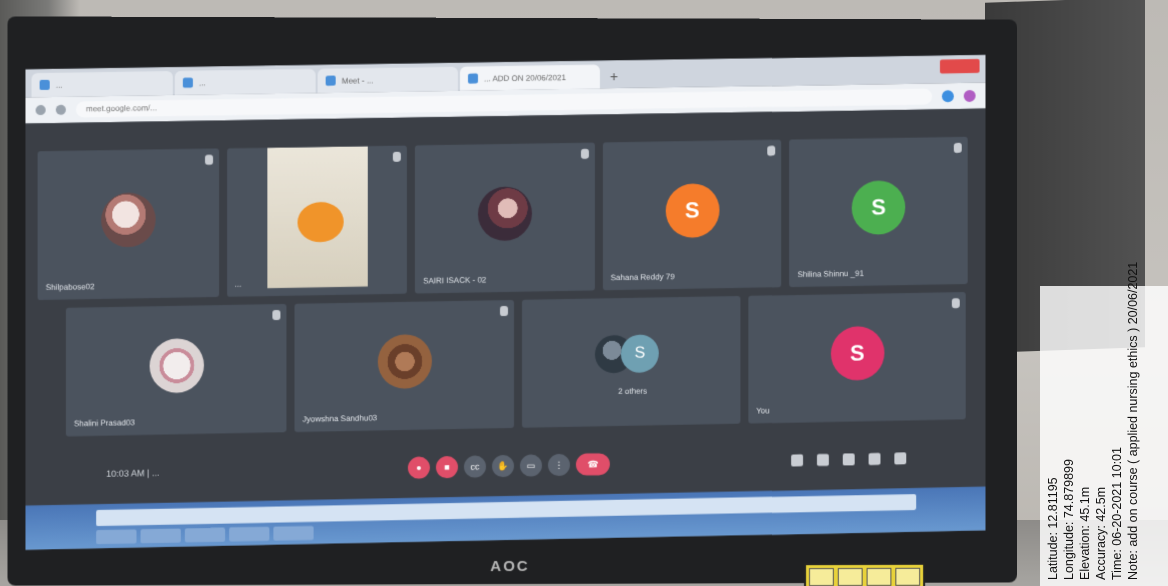 Image resolution: width=1168 pixels, height=586 pixels. I want to click on participant-name: You, so click(763, 411).